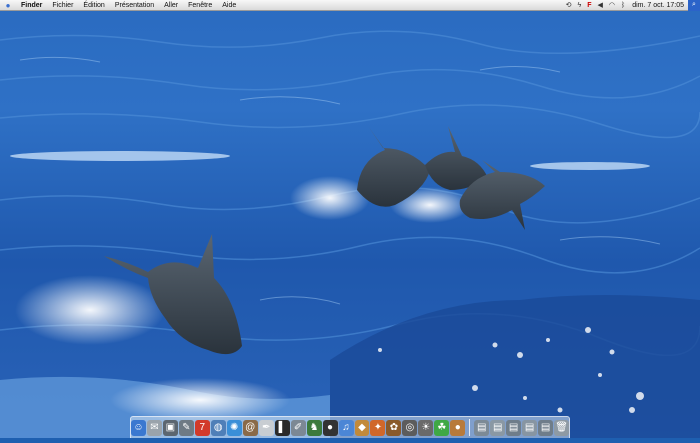 The width and height of the screenshot is (700, 443). Describe the element at coordinates (62, 5) in the screenshot. I see `menu-fichier: Fichier` at that location.